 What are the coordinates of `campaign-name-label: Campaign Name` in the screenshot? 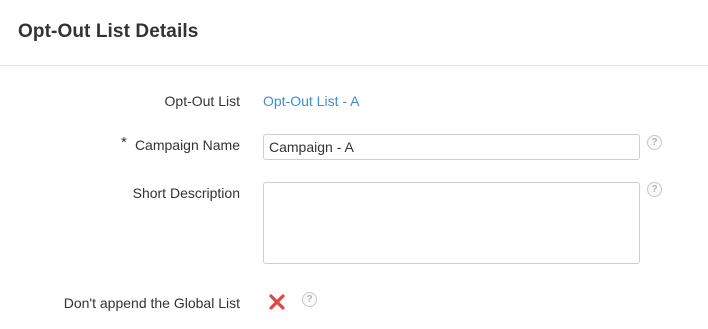 It's located at (187, 145).